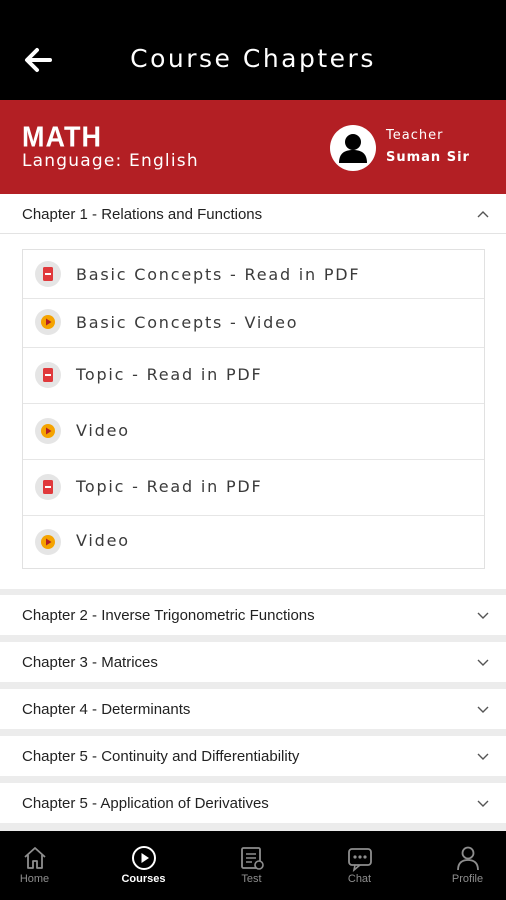 This screenshot has width=506, height=900. Describe the element at coordinates (106, 709) in the screenshot. I see `chapter-title: Chapter 4 - Determinants` at that location.